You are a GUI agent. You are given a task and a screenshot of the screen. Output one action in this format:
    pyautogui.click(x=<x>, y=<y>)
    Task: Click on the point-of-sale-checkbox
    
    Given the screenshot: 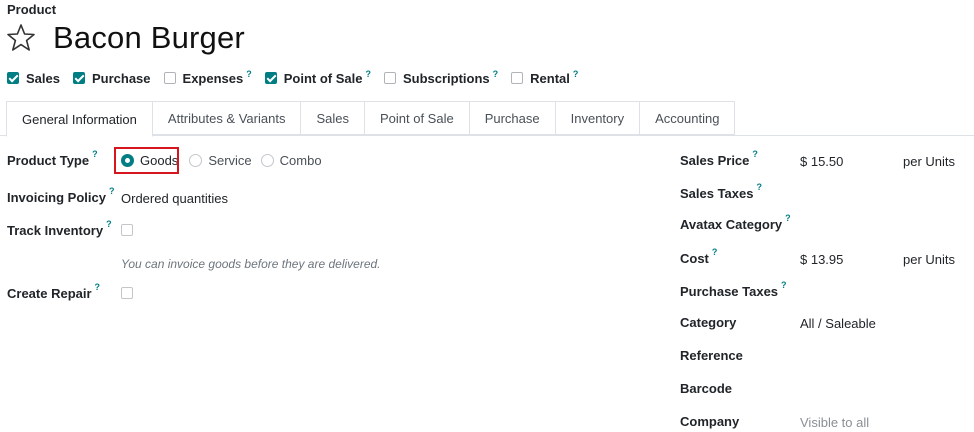 What is the action you would take?
    pyautogui.click(x=270, y=78)
    